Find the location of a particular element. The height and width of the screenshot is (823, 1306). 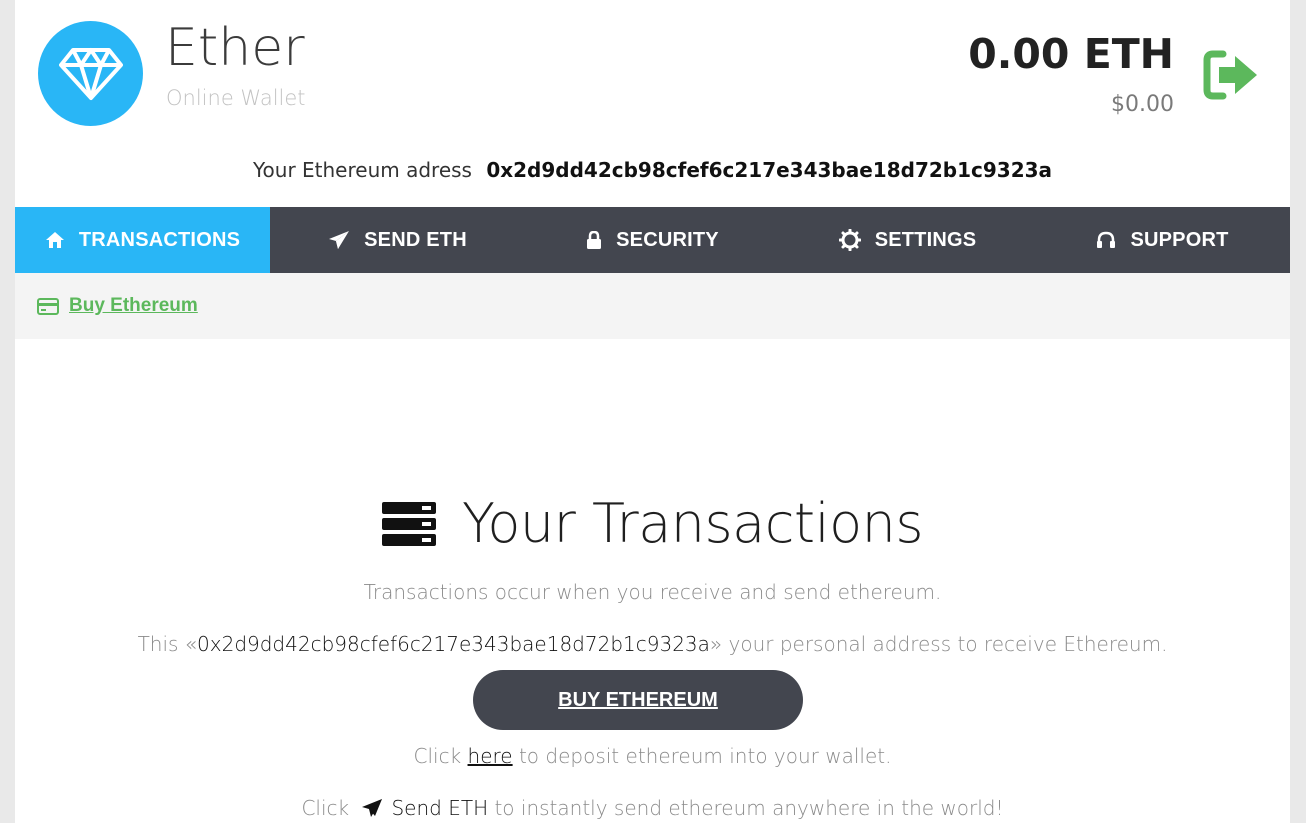

tab-transactions: TRANSACTIONS is located at coordinates (142, 240).